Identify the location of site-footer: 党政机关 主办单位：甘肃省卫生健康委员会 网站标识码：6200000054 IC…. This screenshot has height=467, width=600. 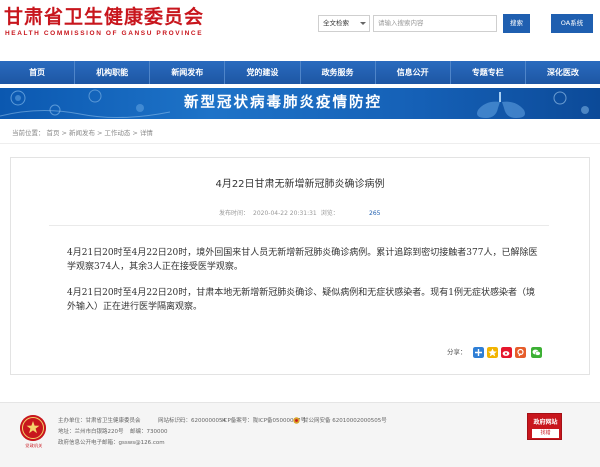
(300, 434).